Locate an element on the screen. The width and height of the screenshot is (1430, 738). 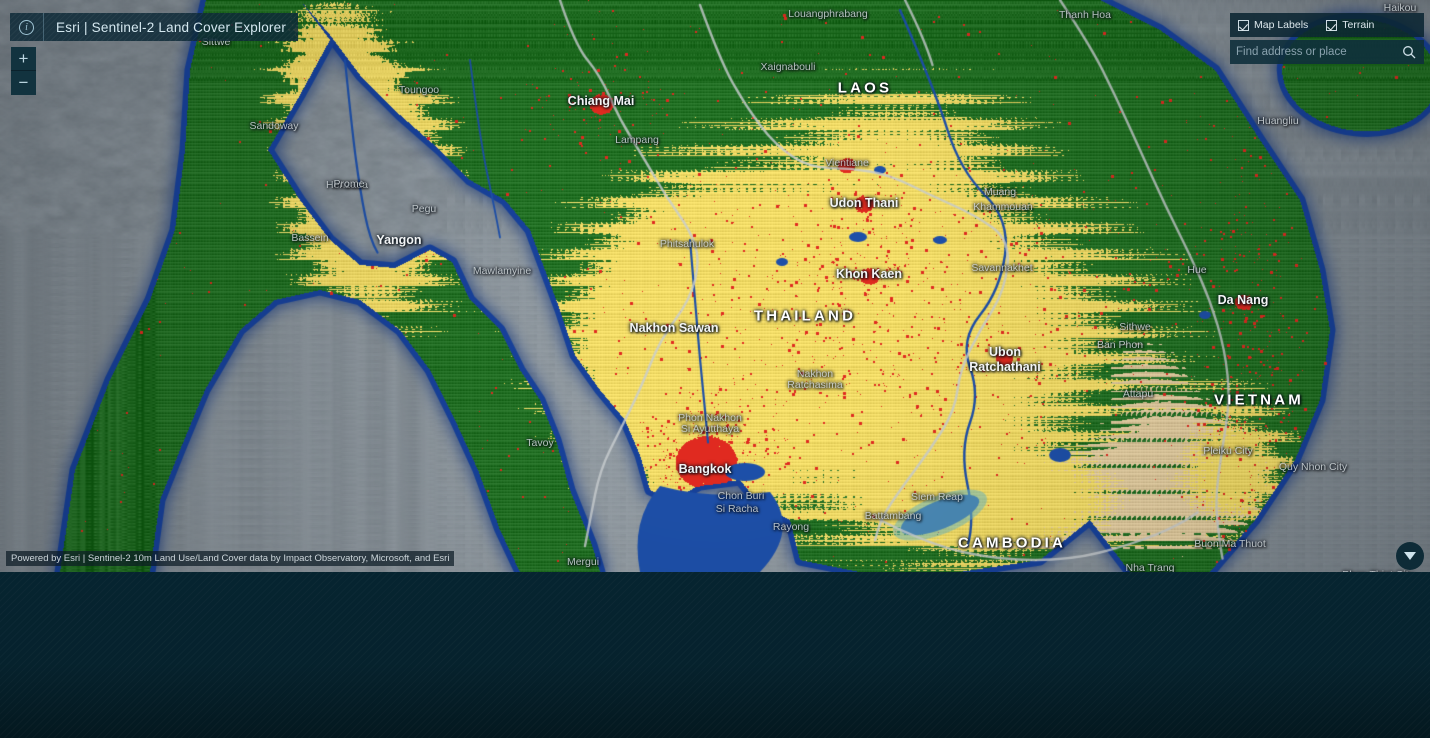
search-icon is located at coordinates (1409, 52).